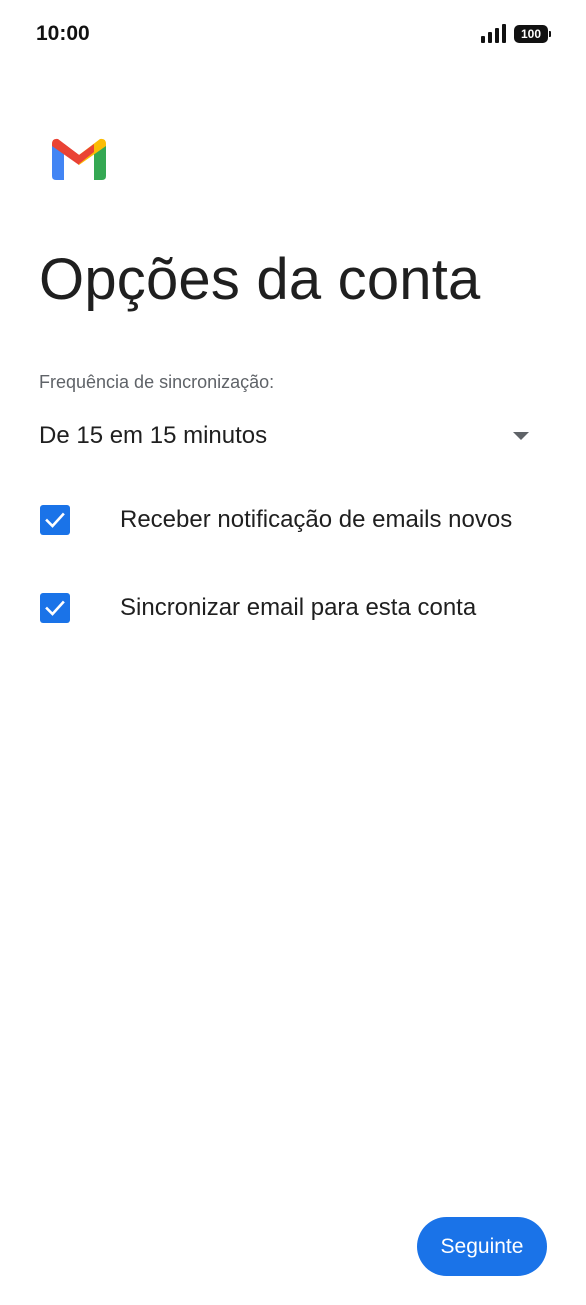 This screenshot has height=1305, width=586. What do you see at coordinates (482, 1246) in the screenshot?
I see `next-button: Seguinte` at bounding box center [482, 1246].